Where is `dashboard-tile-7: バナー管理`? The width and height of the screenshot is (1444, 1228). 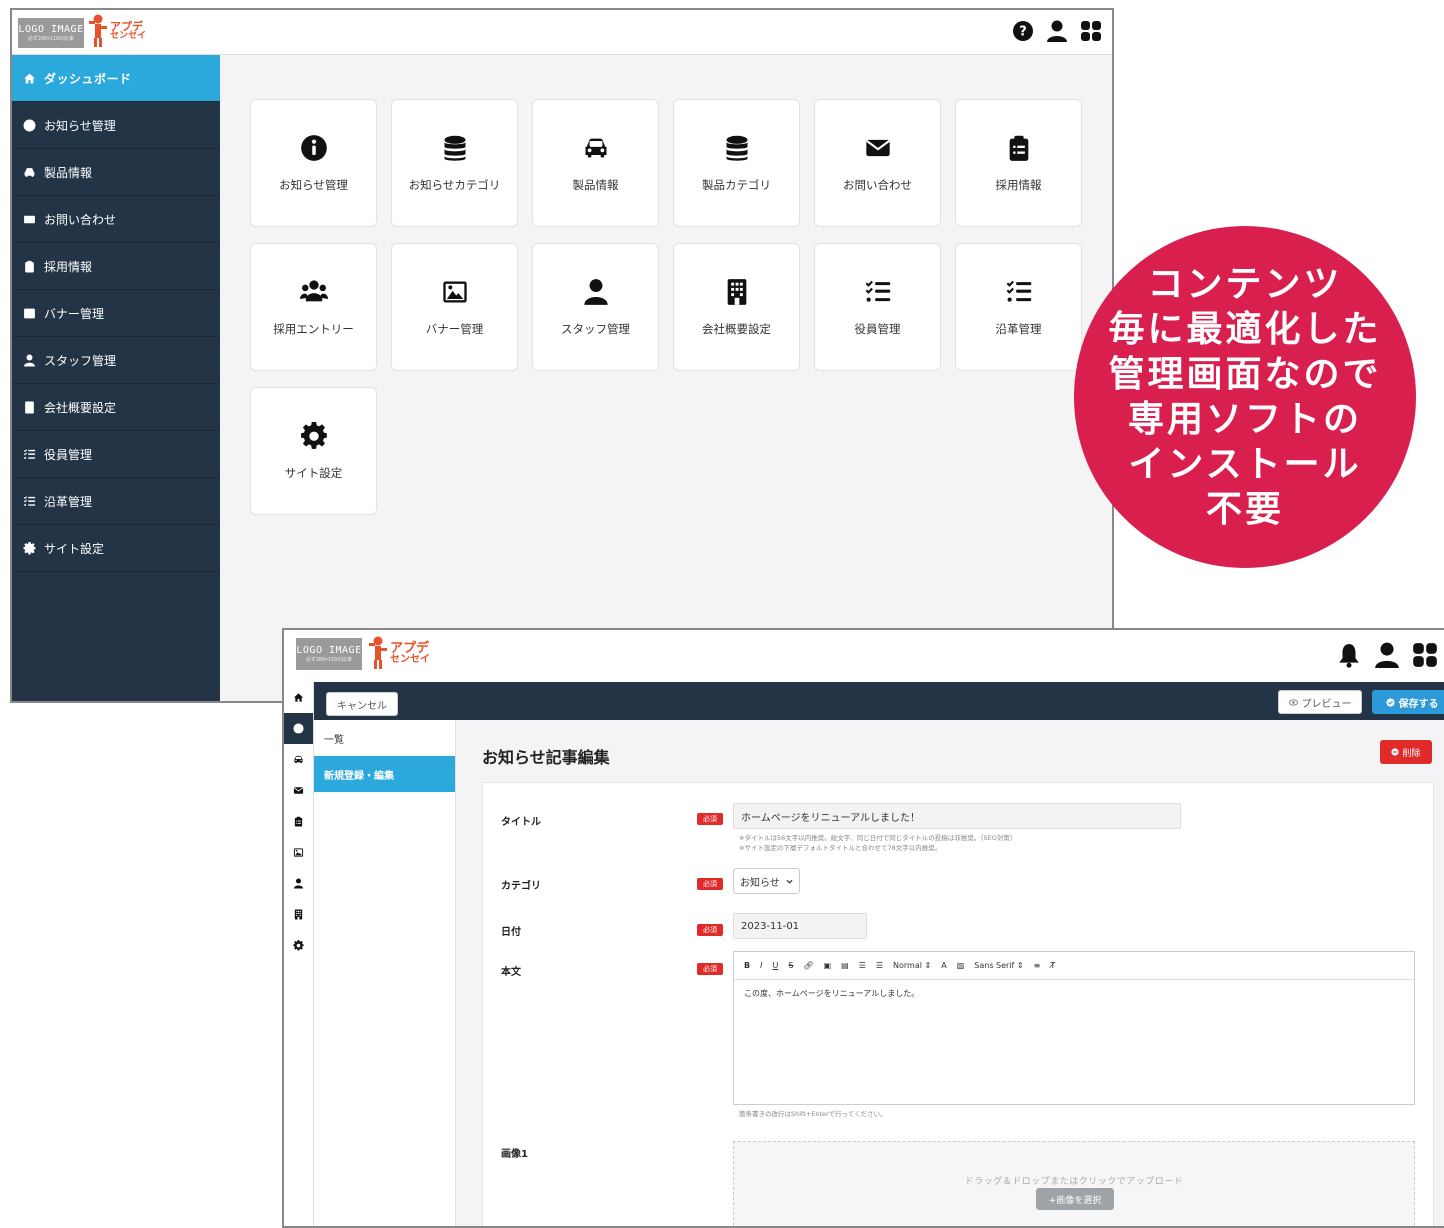
dashboard-tile-7: バナー管理 is located at coordinates (454, 307).